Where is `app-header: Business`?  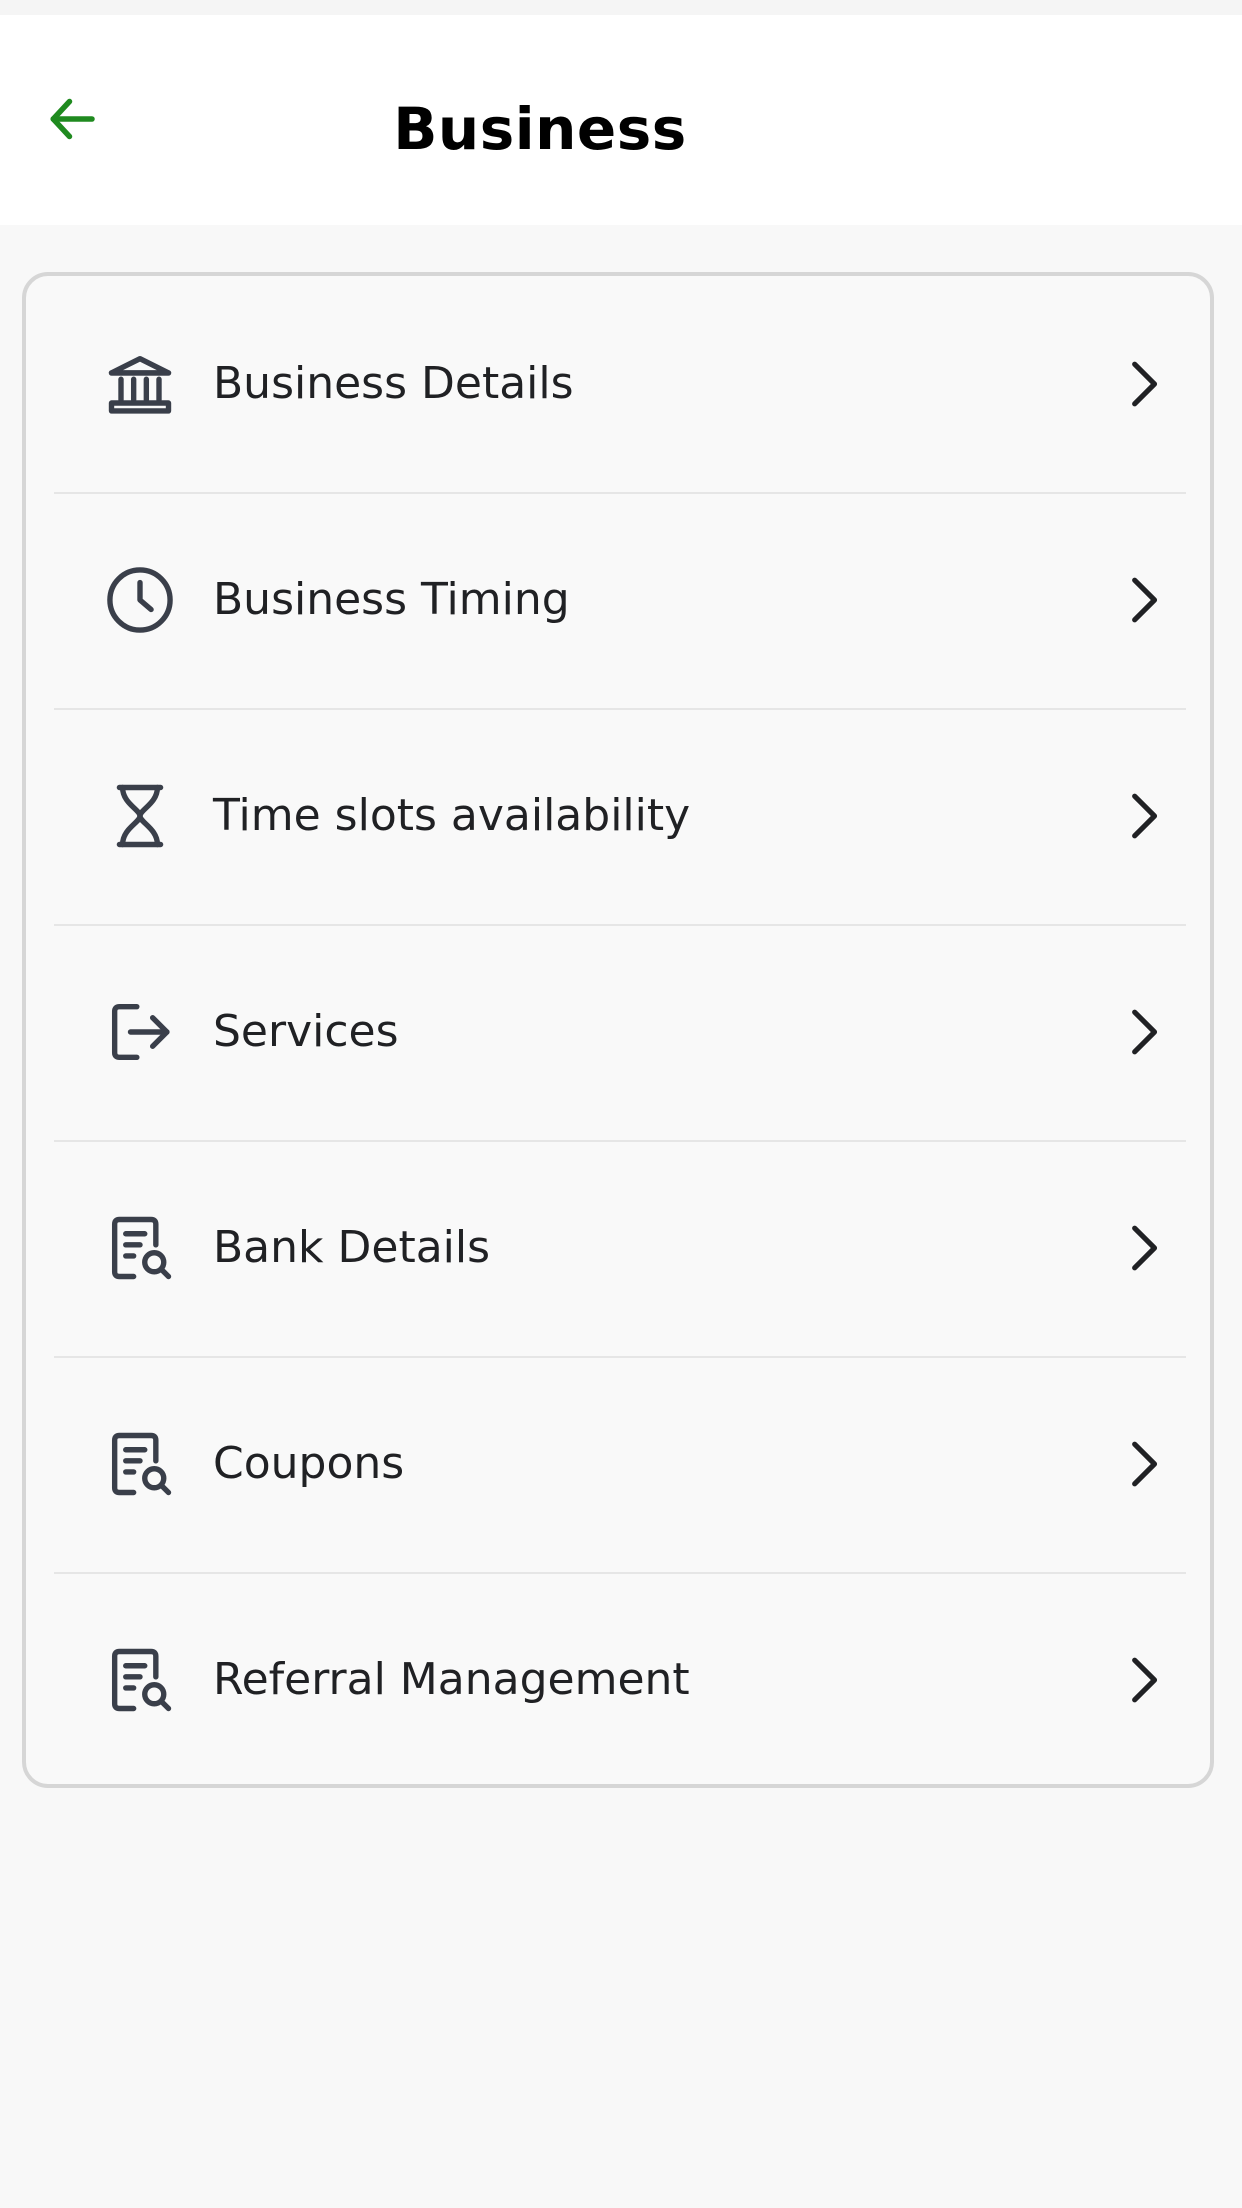
app-header: Business is located at coordinates (621, 120).